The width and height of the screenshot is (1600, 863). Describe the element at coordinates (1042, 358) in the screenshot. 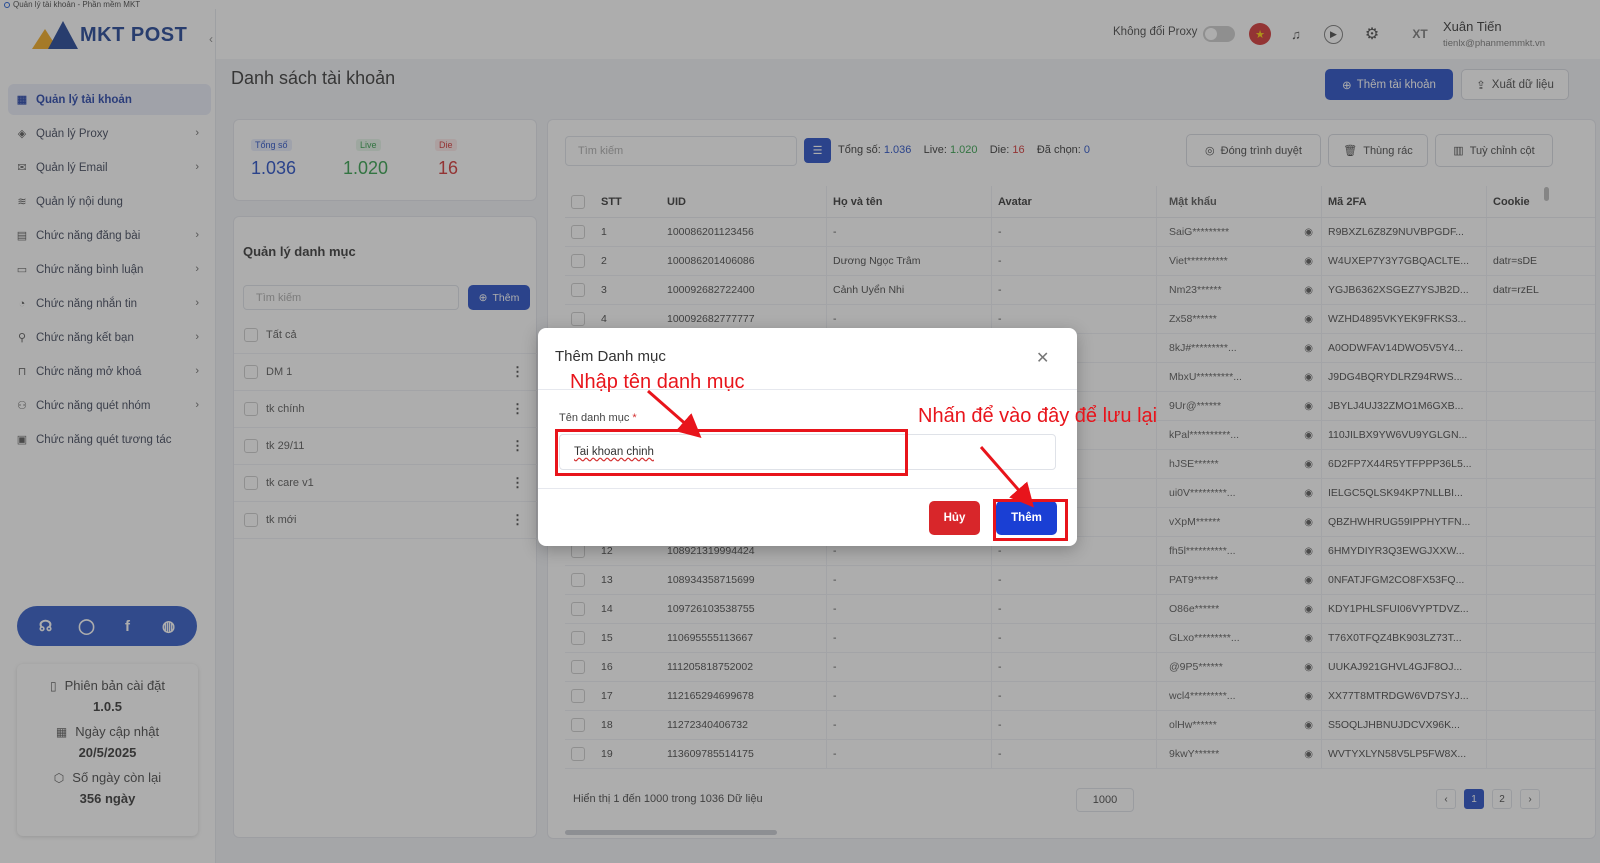

I see `close-icon: ✕` at that location.